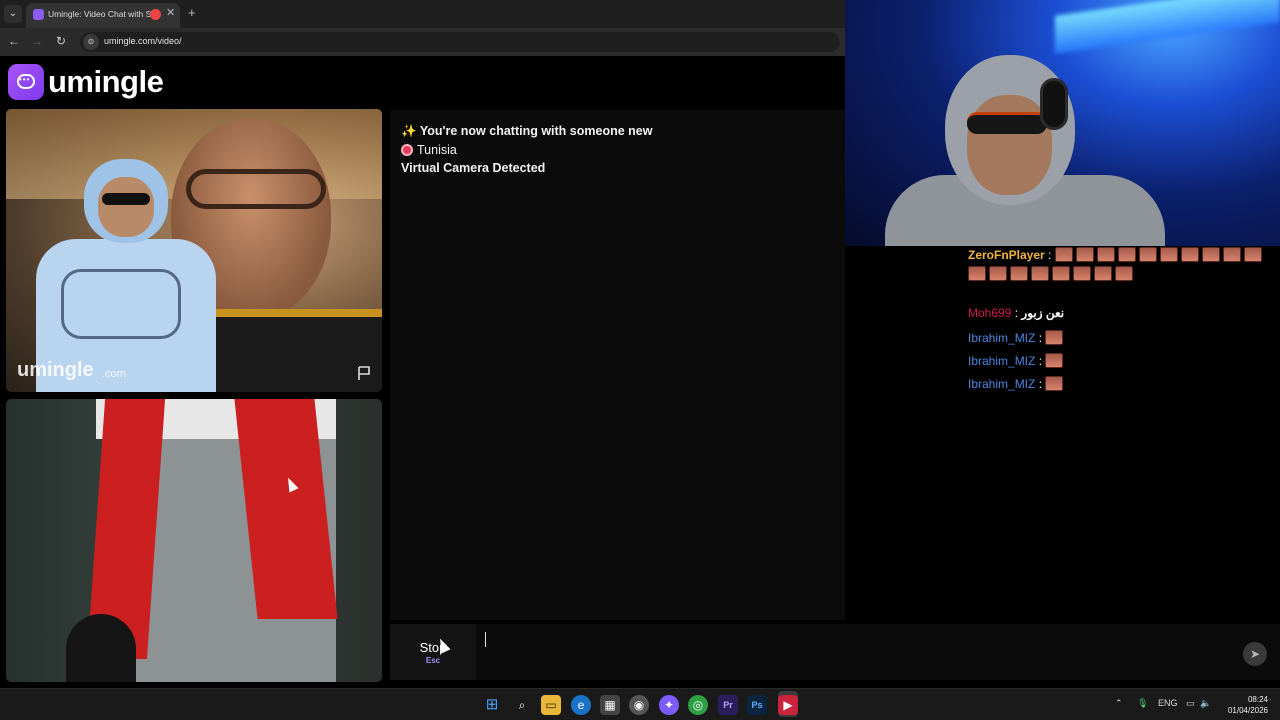 This screenshot has width=1280, height=720. What do you see at coordinates (460, 42) in the screenshot?
I see `address-bar: ⊜ umingle.com/video/` at bounding box center [460, 42].